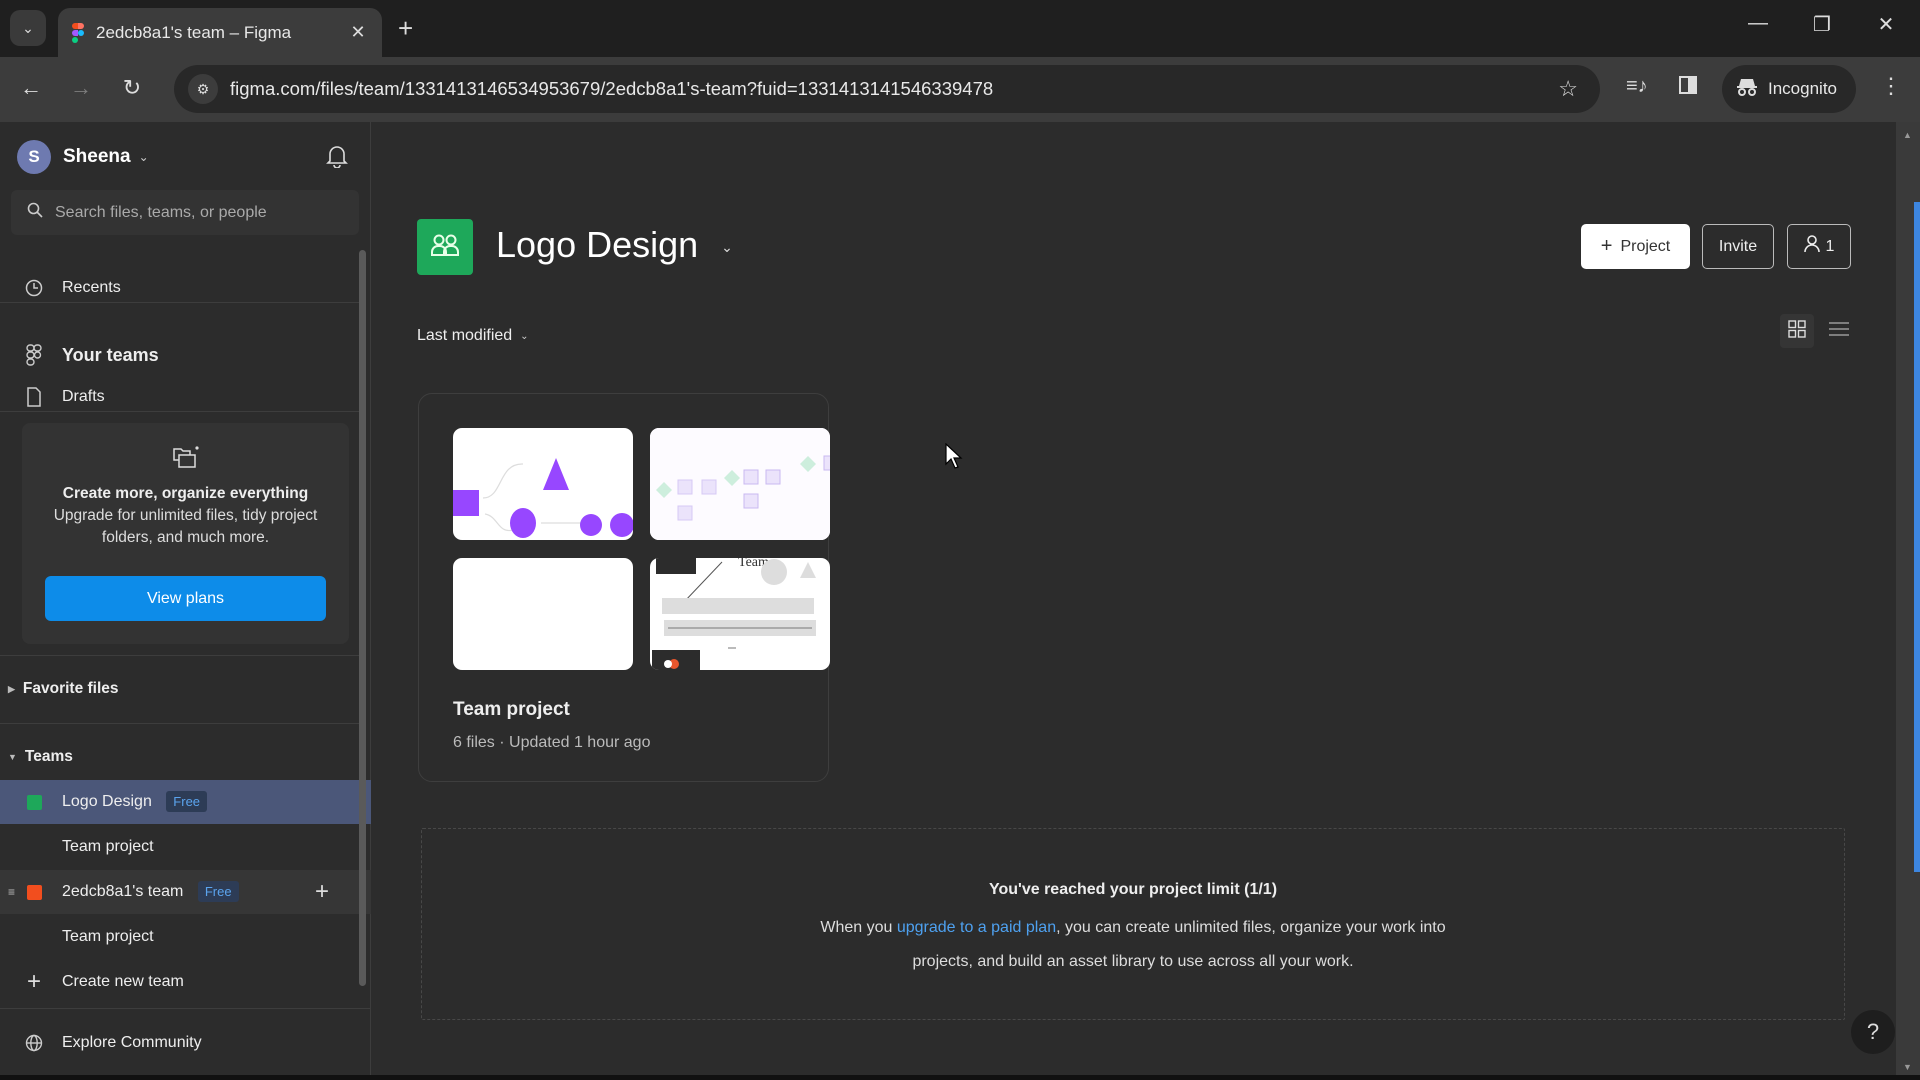  Describe the element at coordinates (1747, 89) in the screenshot. I see `incognito-icon` at that location.